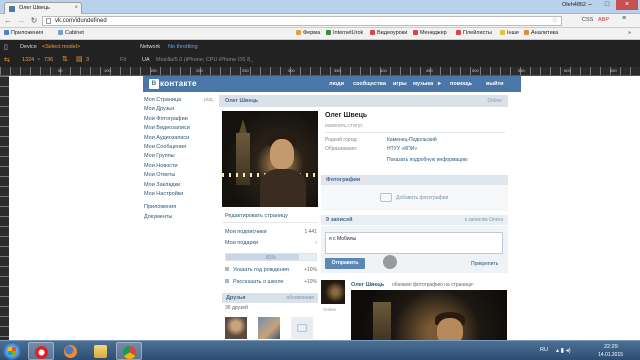 This screenshot has height=360, width=640. I want to click on nav-games: игры, so click(400, 84).